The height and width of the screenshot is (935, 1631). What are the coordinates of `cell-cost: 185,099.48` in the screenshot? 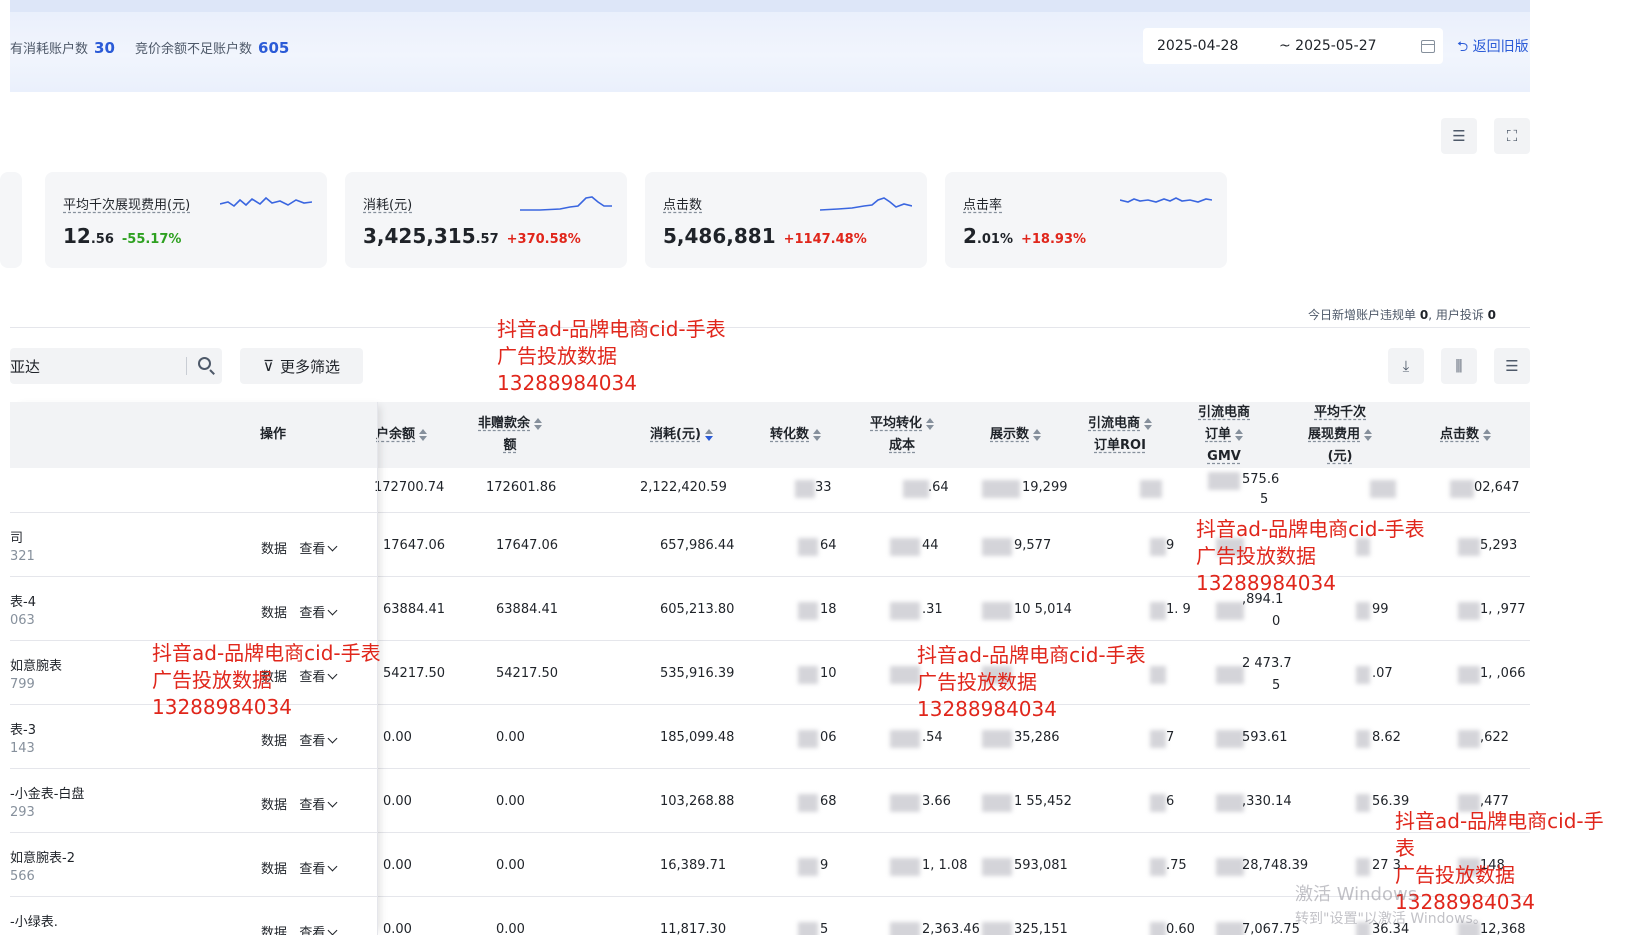 It's located at (697, 737).